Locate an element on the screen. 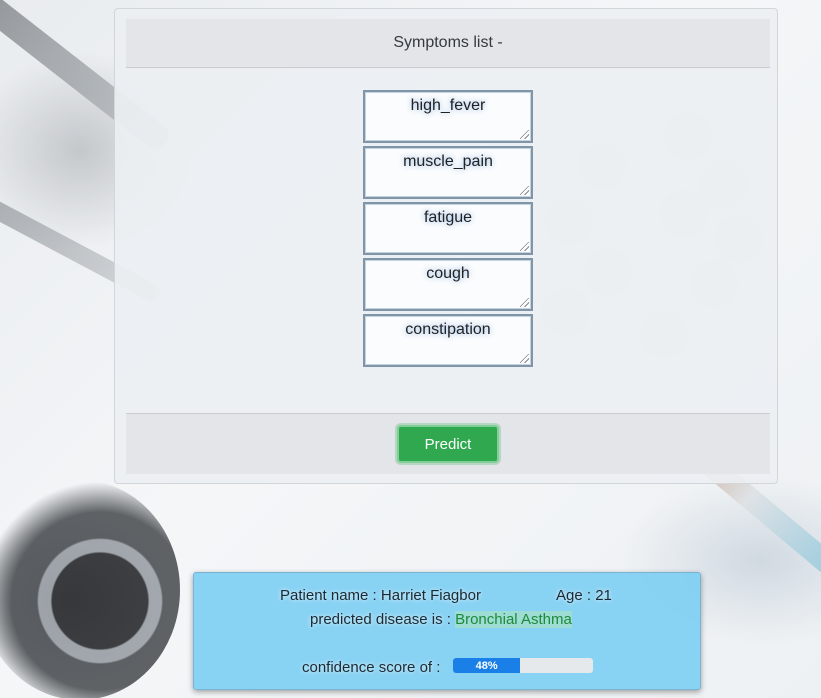  symptom-field-1: high_fever is located at coordinates (448, 116).